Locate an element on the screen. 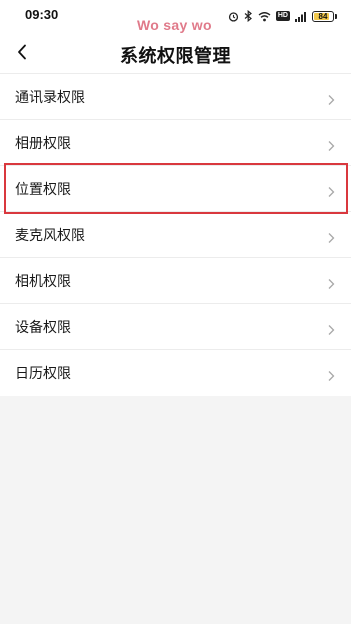  permission-label: 通讯录权限 is located at coordinates (50, 97).